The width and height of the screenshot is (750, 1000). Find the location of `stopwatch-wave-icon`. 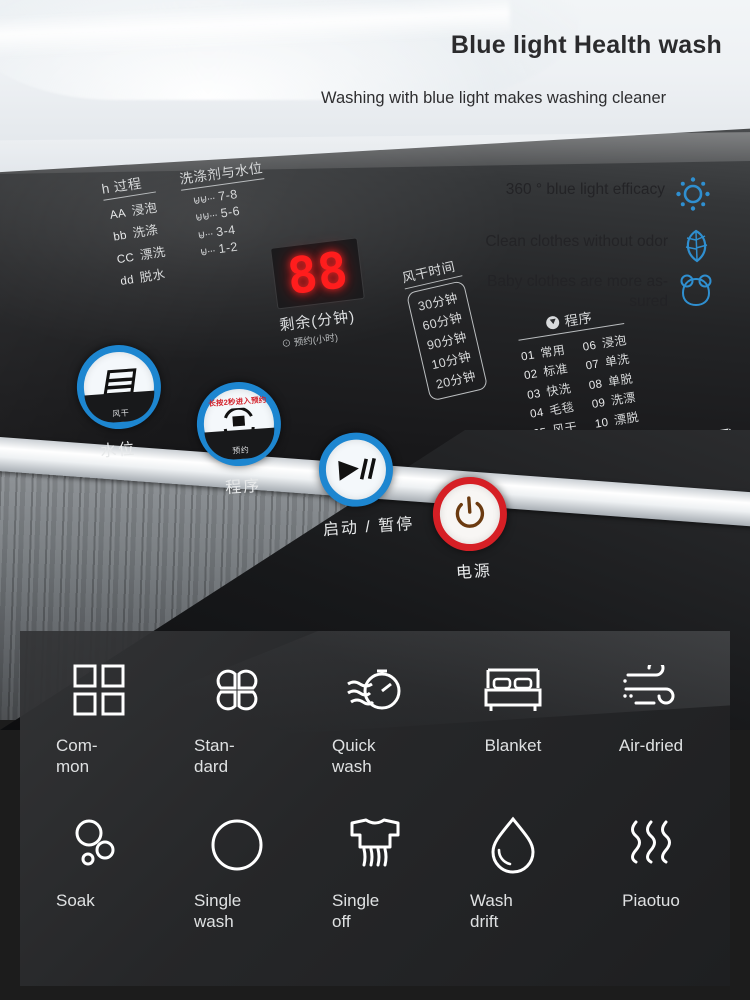

stopwatch-wave-icon is located at coordinates (375, 690).